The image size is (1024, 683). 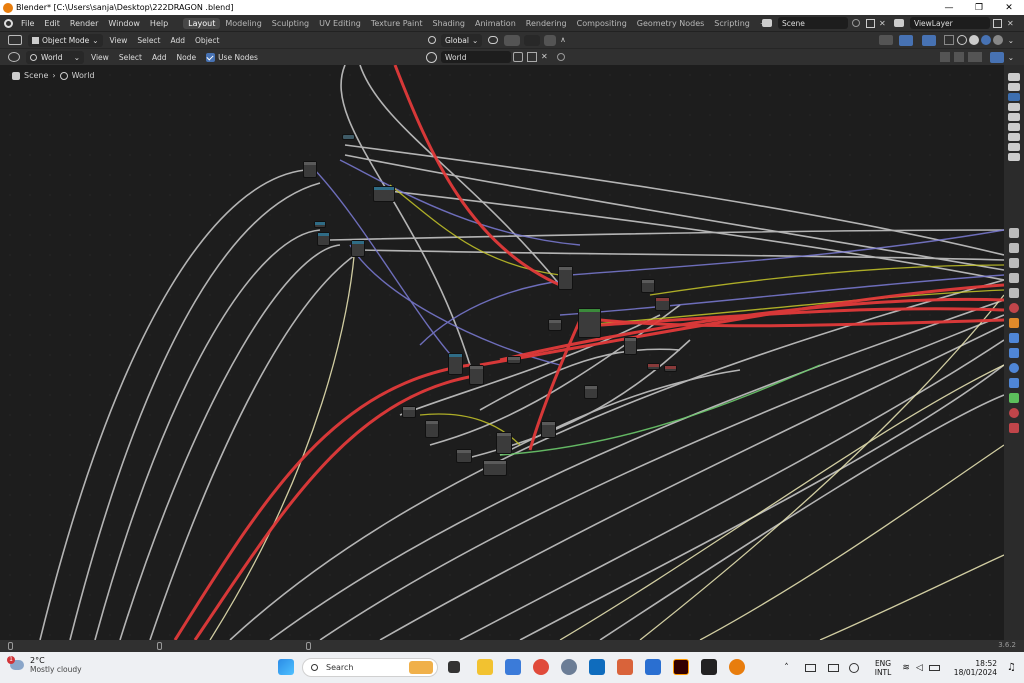 What do you see at coordinates (14, 57) in the screenshot?
I see `node-editor-type-icon` at bounding box center [14, 57].